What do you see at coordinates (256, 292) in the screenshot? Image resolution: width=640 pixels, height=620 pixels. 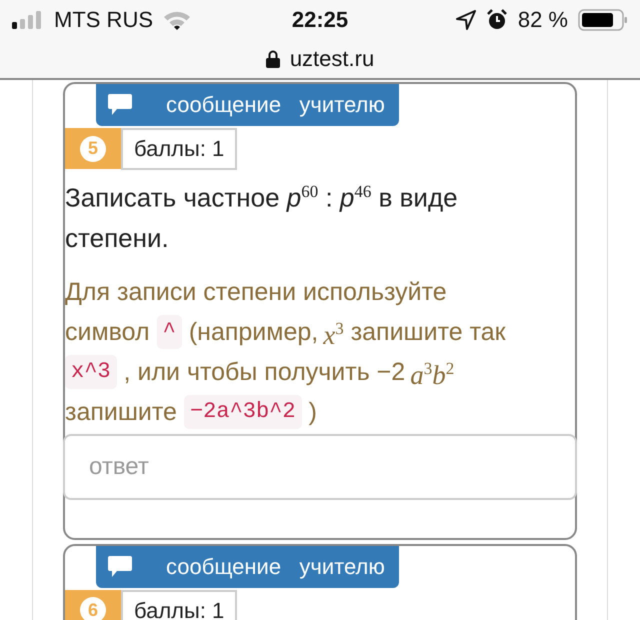 I see `hint-text: Для записи степени используйте` at bounding box center [256, 292].